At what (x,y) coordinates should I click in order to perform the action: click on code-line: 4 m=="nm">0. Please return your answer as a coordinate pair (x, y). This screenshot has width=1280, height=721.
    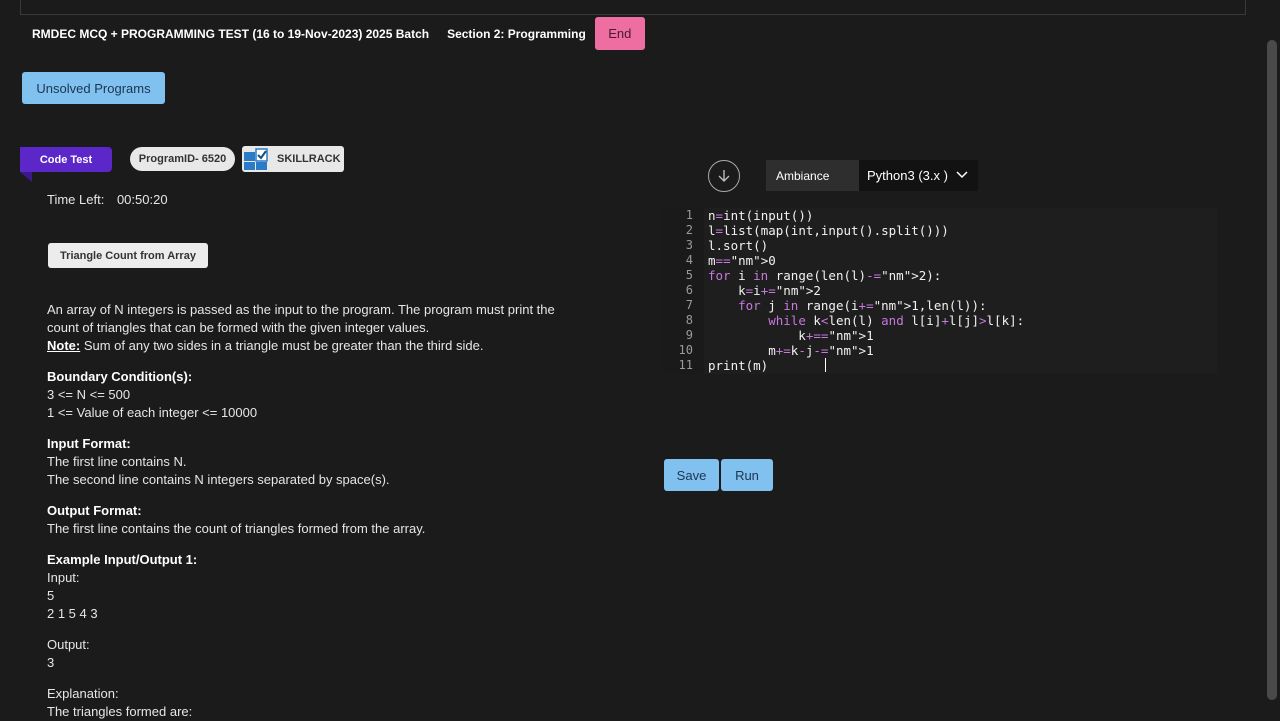
    Looking at the image, I should click on (939, 260).